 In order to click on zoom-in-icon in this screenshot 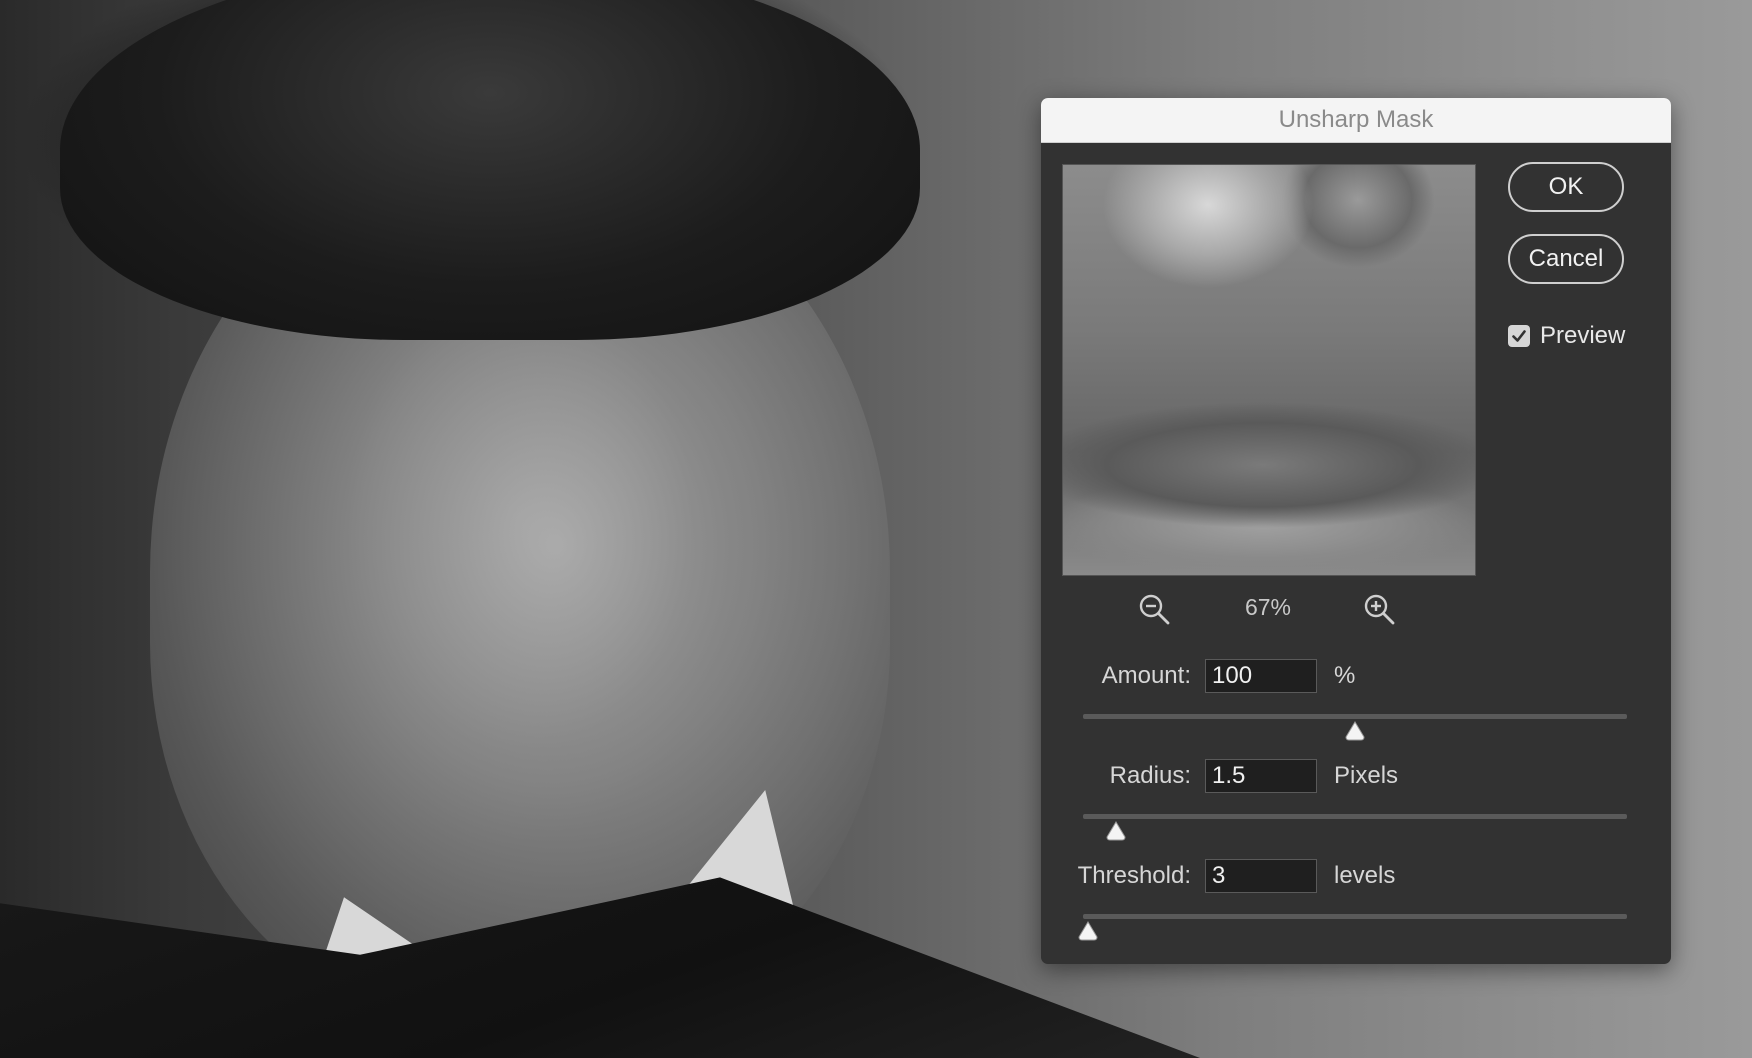, I will do `click(1379, 609)`.